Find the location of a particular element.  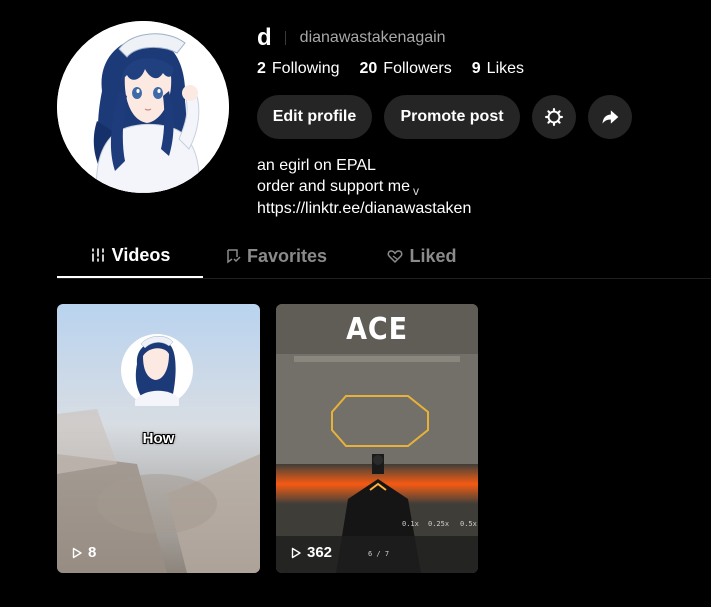

bookmark-icon is located at coordinates (234, 256).